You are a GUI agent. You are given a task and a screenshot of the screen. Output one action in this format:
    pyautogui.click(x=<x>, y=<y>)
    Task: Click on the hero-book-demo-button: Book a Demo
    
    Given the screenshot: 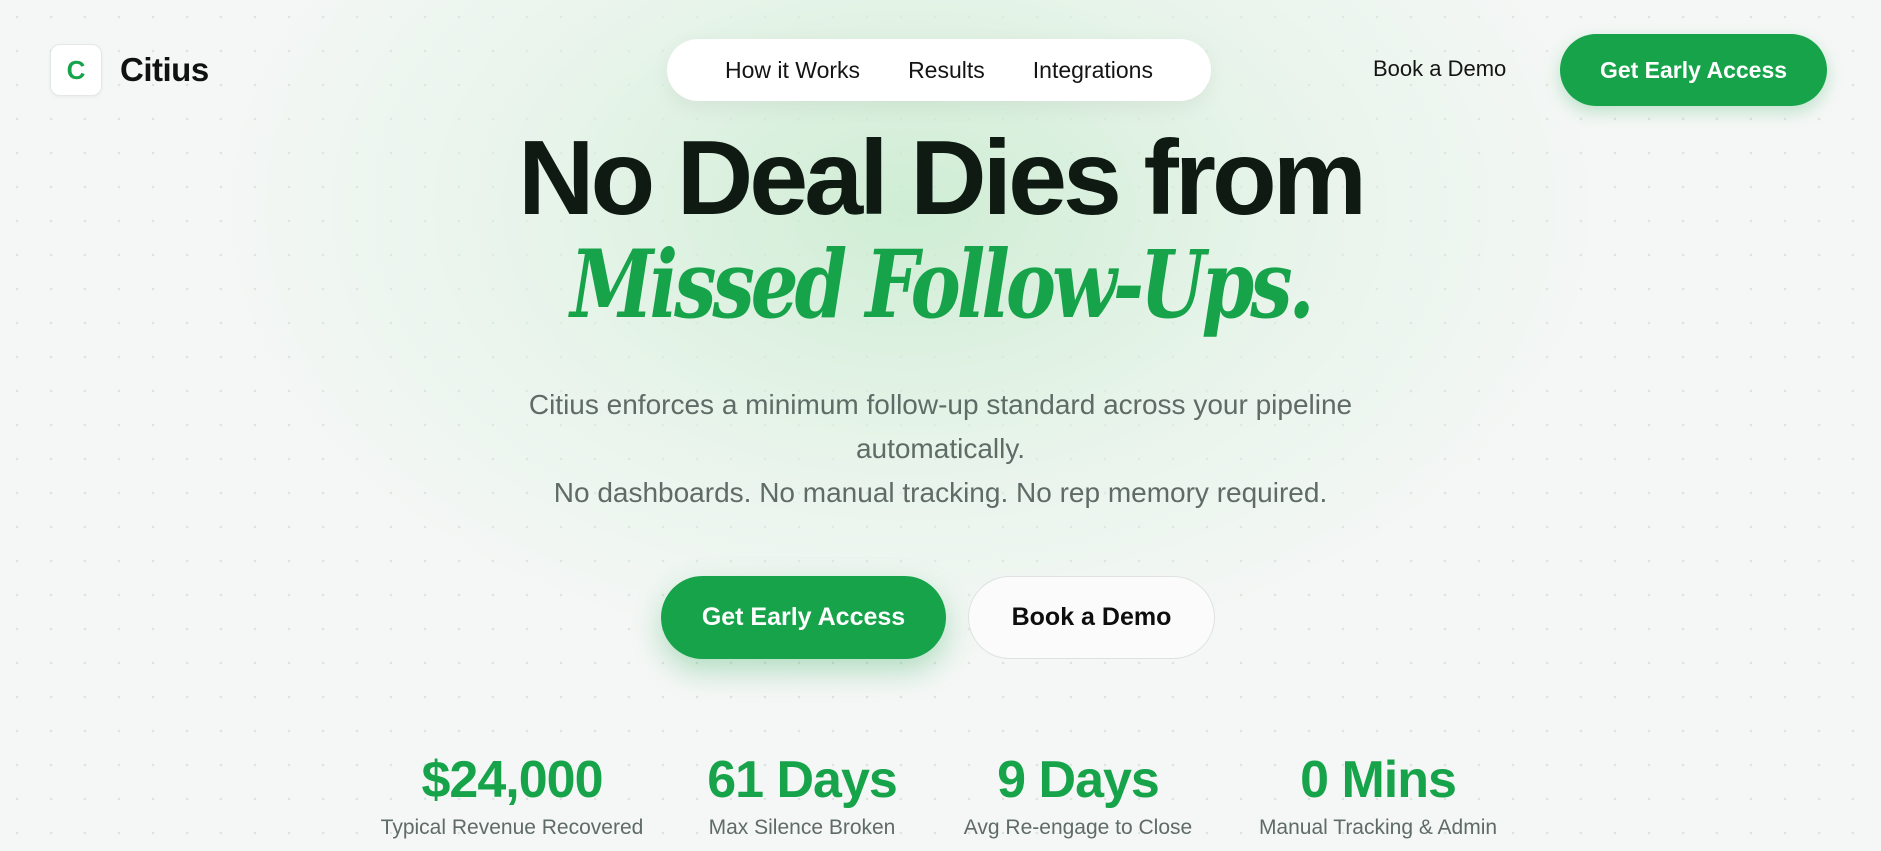 What is the action you would take?
    pyautogui.click(x=1091, y=617)
    